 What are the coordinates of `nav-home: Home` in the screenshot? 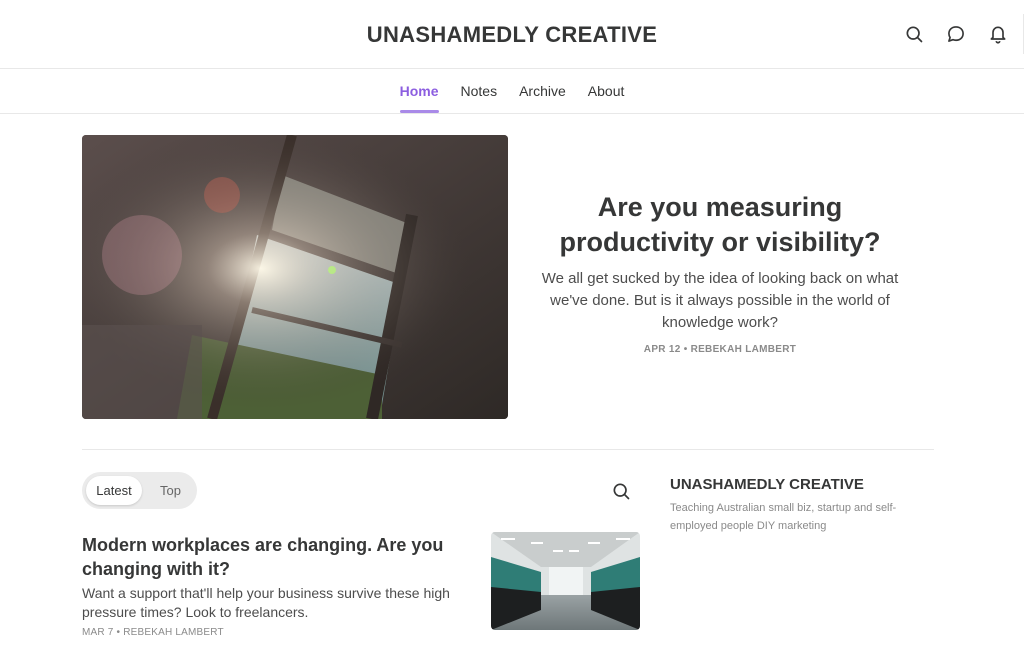 It's located at (419, 91).